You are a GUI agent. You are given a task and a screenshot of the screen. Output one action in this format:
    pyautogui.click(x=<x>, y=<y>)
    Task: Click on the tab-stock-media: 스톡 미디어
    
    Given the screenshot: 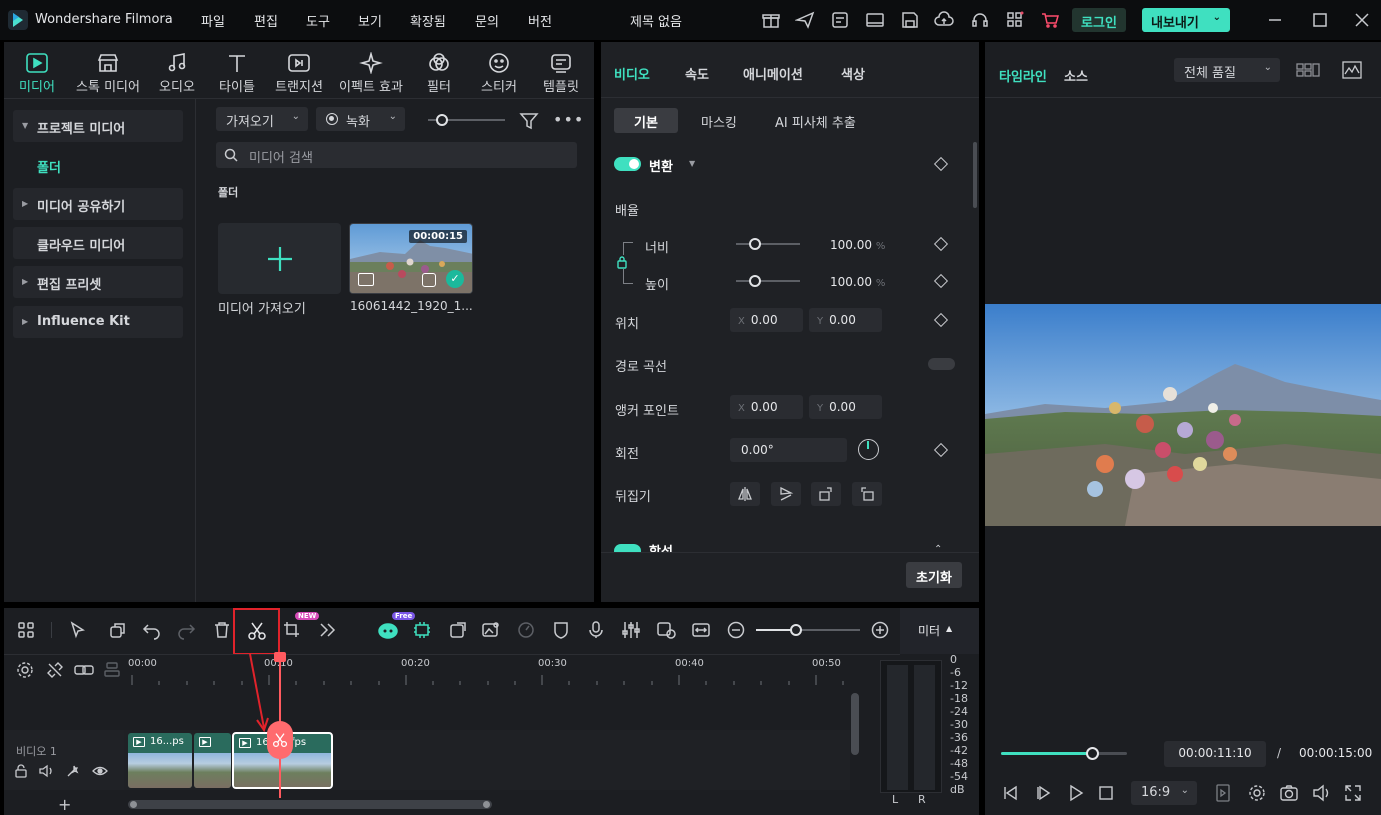 What is the action you would take?
    pyautogui.click(x=108, y=72)
    